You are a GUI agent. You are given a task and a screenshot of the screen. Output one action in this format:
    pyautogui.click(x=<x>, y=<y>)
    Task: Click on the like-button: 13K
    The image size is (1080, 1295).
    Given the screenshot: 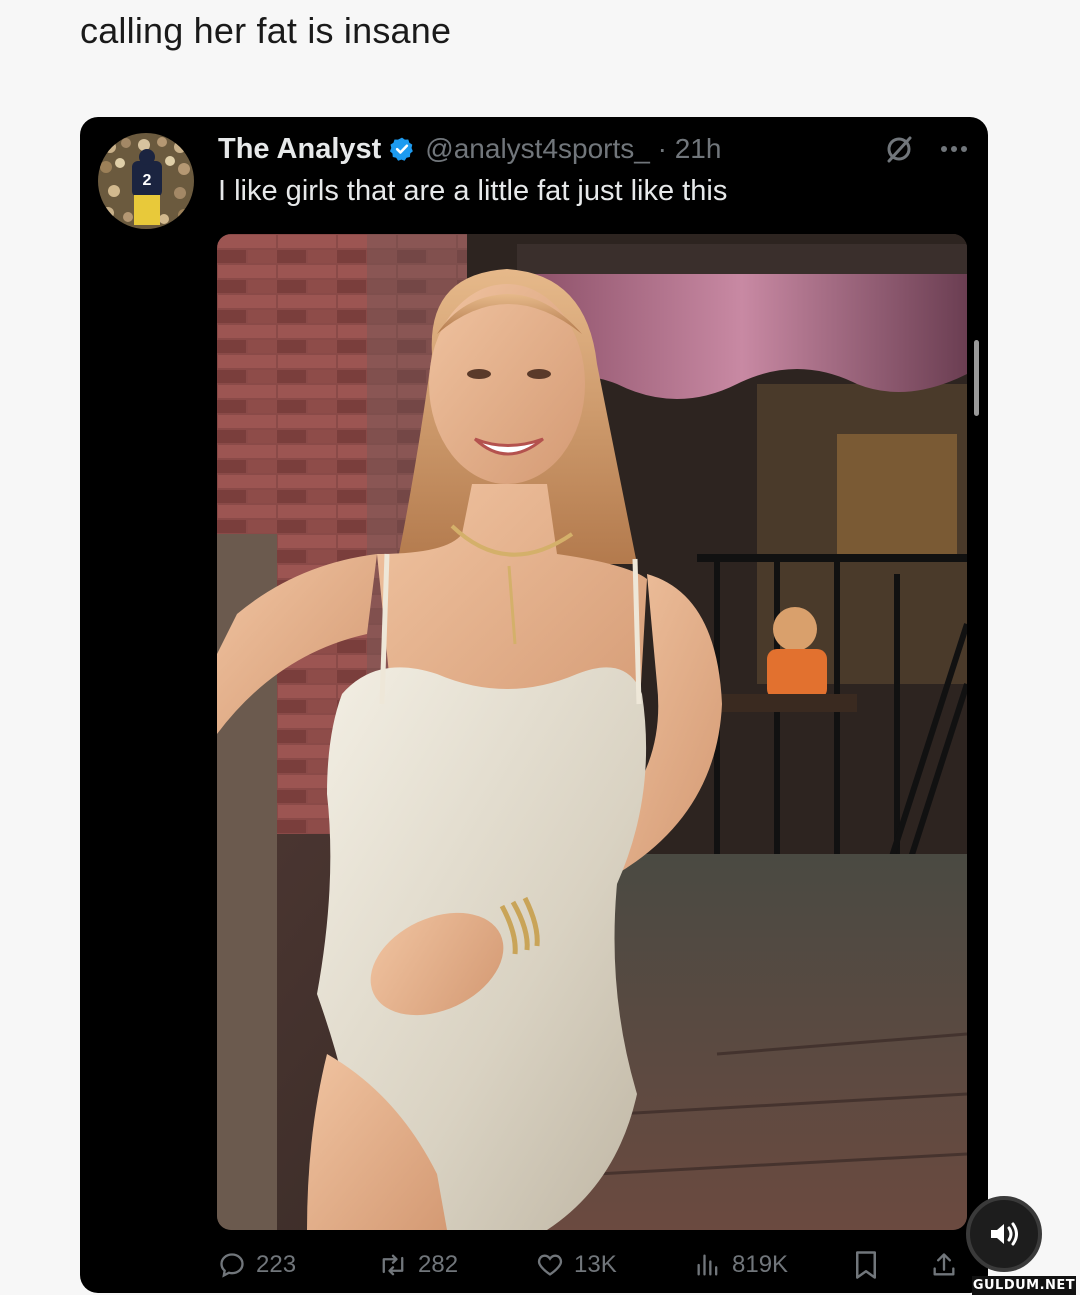 What is the action you would take?
    pyautogui.click(x=576, y=1265)
    